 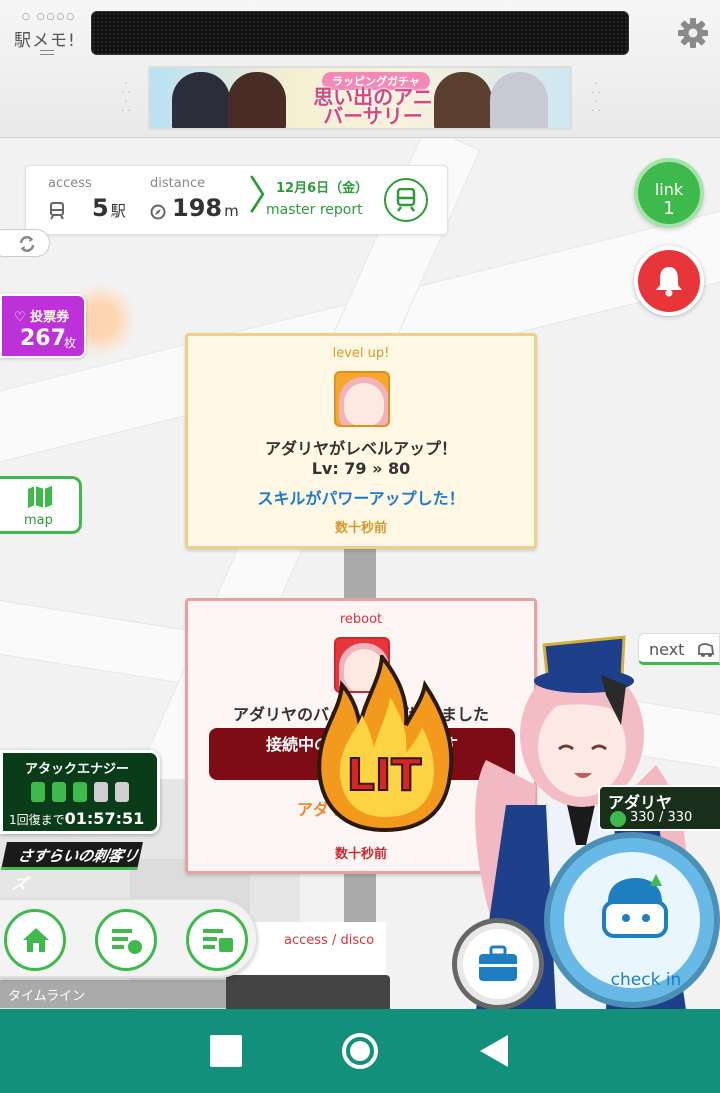 I want to click on link-count: 1, so click(x=669, y=208).